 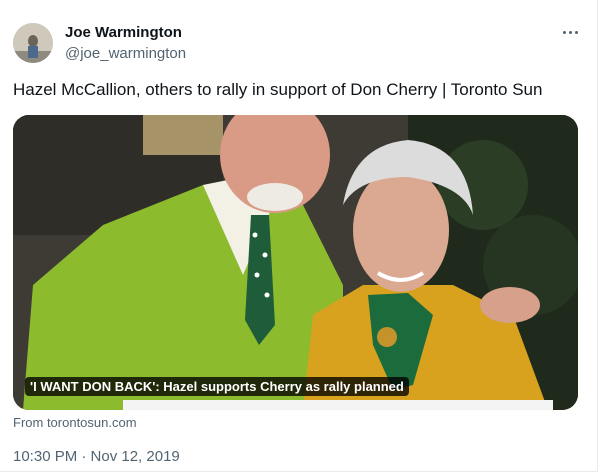 I want to click on author-display-name: Joe Warmington, so click(x=123, y=32).